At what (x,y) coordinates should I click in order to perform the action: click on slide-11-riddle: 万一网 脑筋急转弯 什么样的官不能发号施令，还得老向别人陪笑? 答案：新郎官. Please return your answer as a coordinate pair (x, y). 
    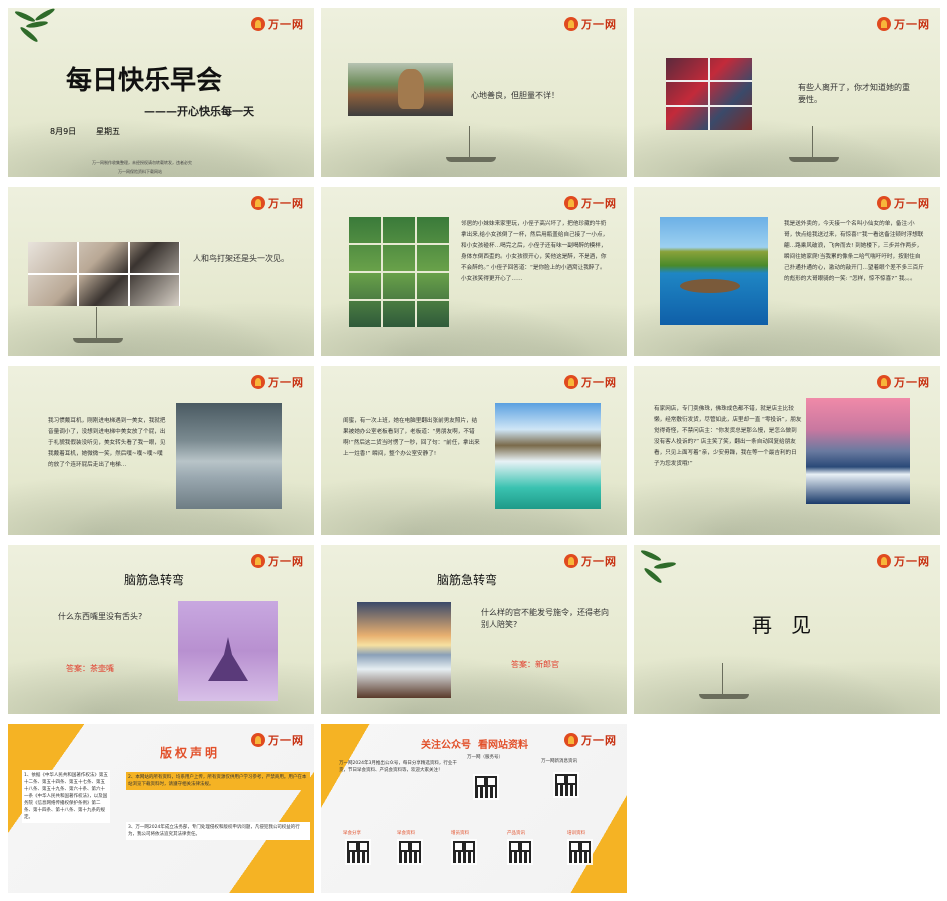
    Looking at the image, I should click on (474, 629).